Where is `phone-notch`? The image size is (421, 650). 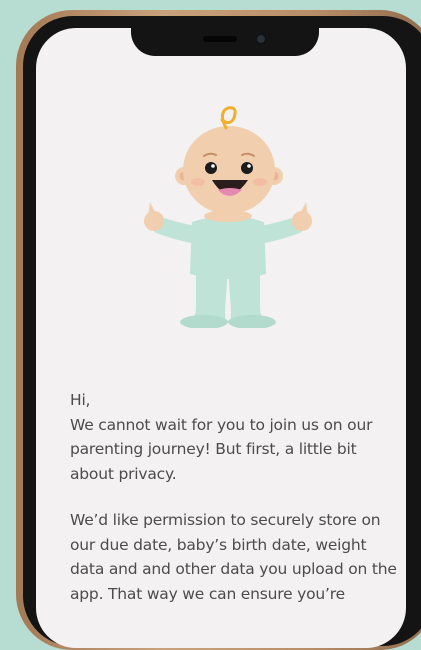 phone-notch is located at coordinates (225, 39).